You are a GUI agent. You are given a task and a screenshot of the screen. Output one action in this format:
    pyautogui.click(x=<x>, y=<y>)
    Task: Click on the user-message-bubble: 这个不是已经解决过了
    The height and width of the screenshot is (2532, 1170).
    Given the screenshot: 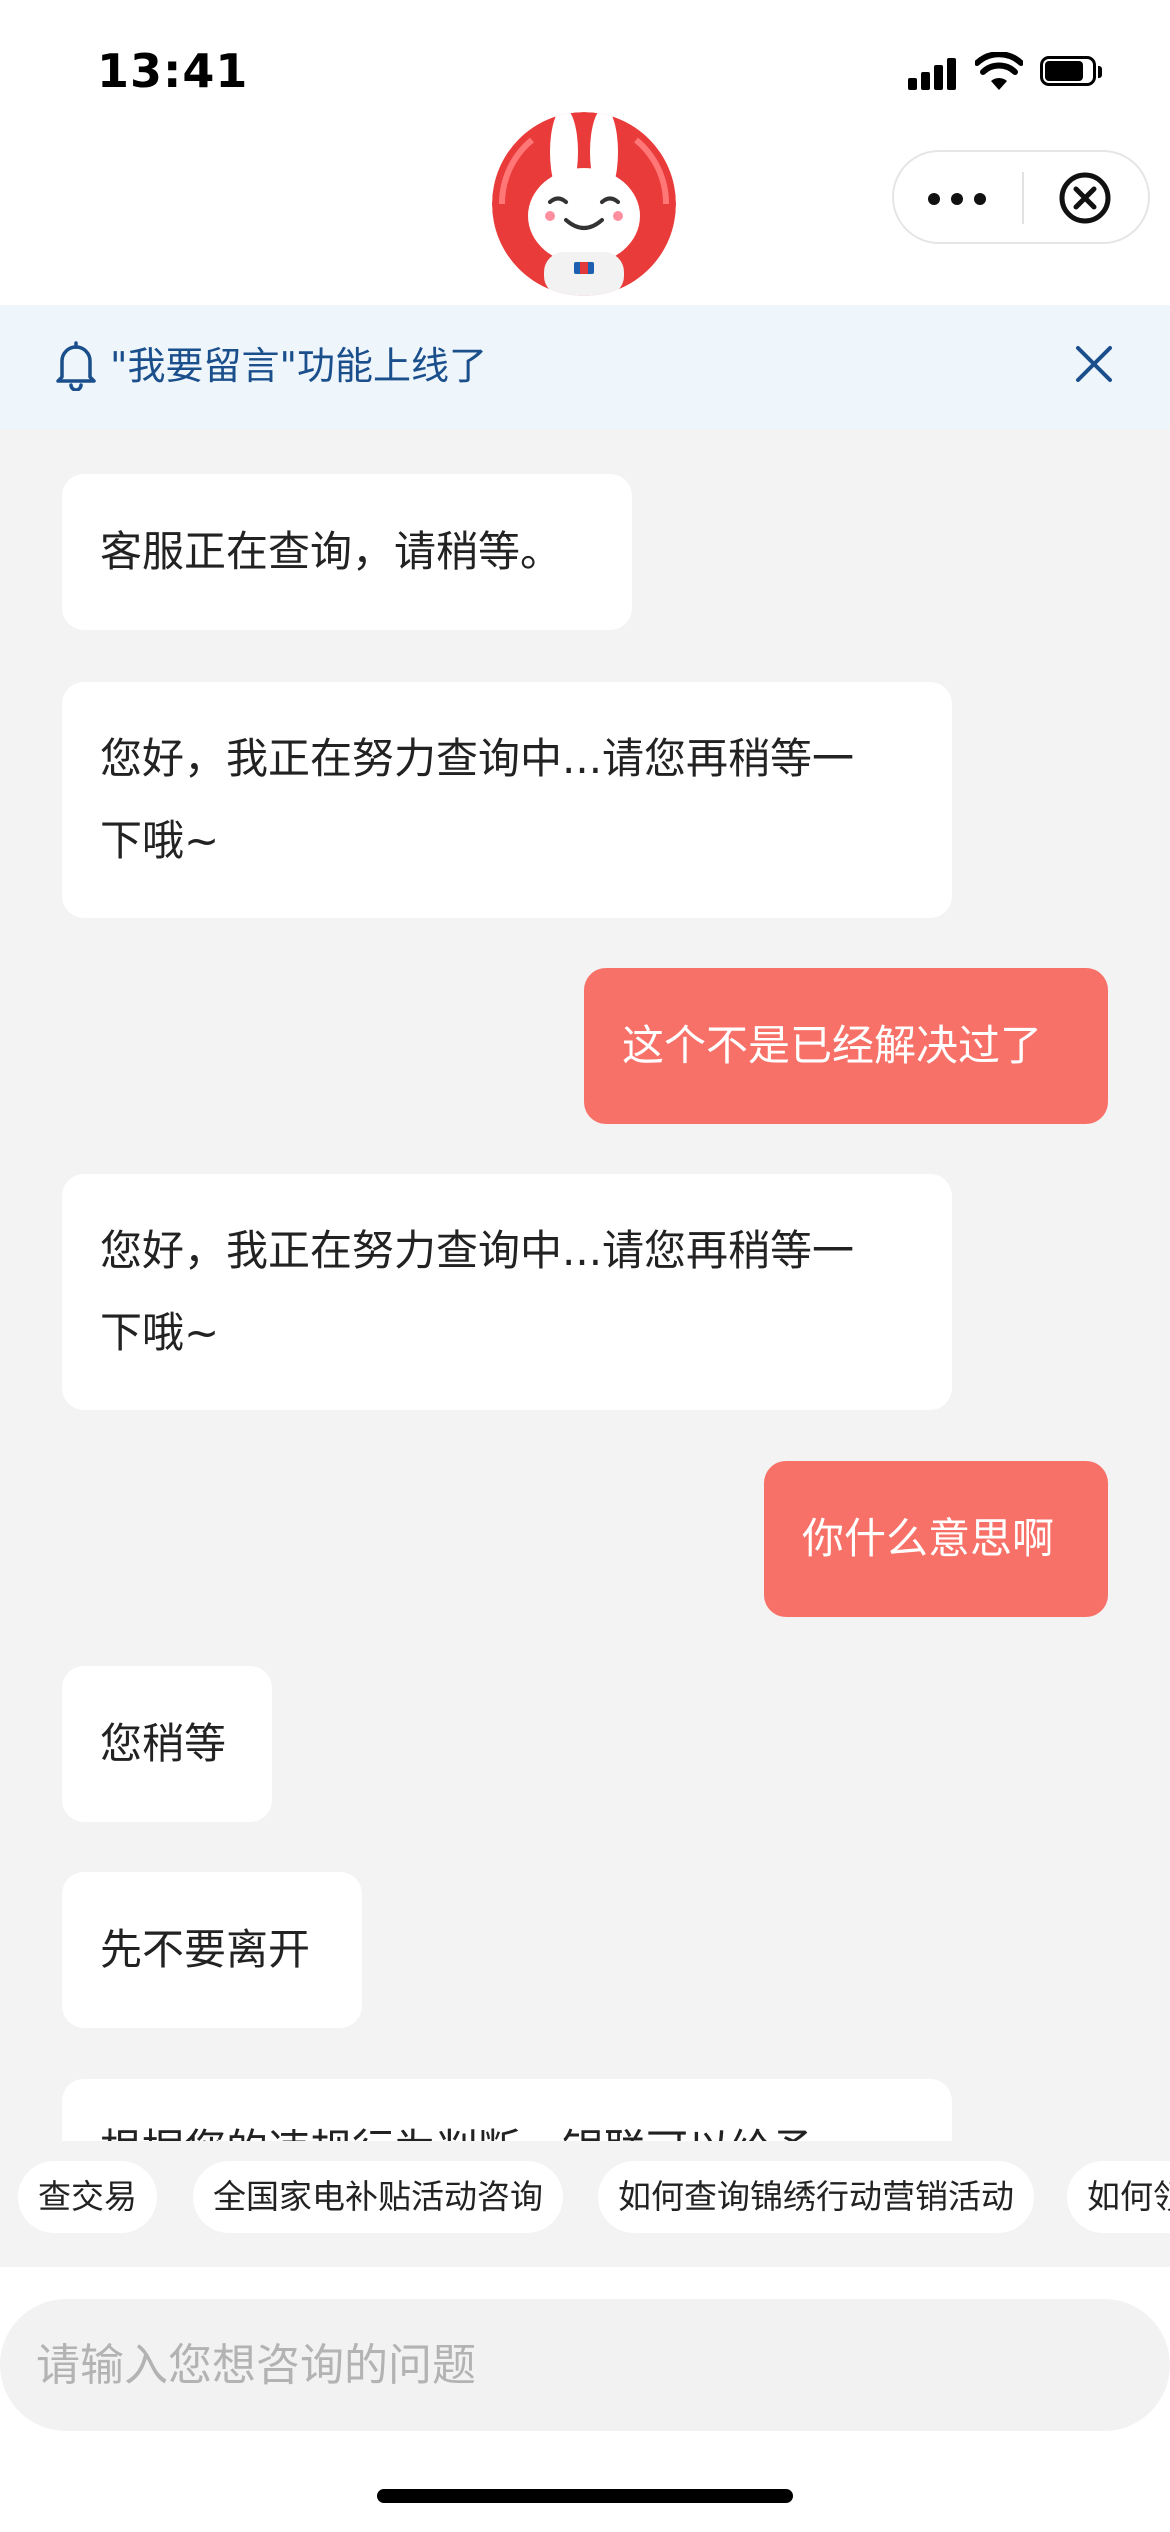 What is the action you would take?
    pyautogui.click(x=846, y=1046)
    